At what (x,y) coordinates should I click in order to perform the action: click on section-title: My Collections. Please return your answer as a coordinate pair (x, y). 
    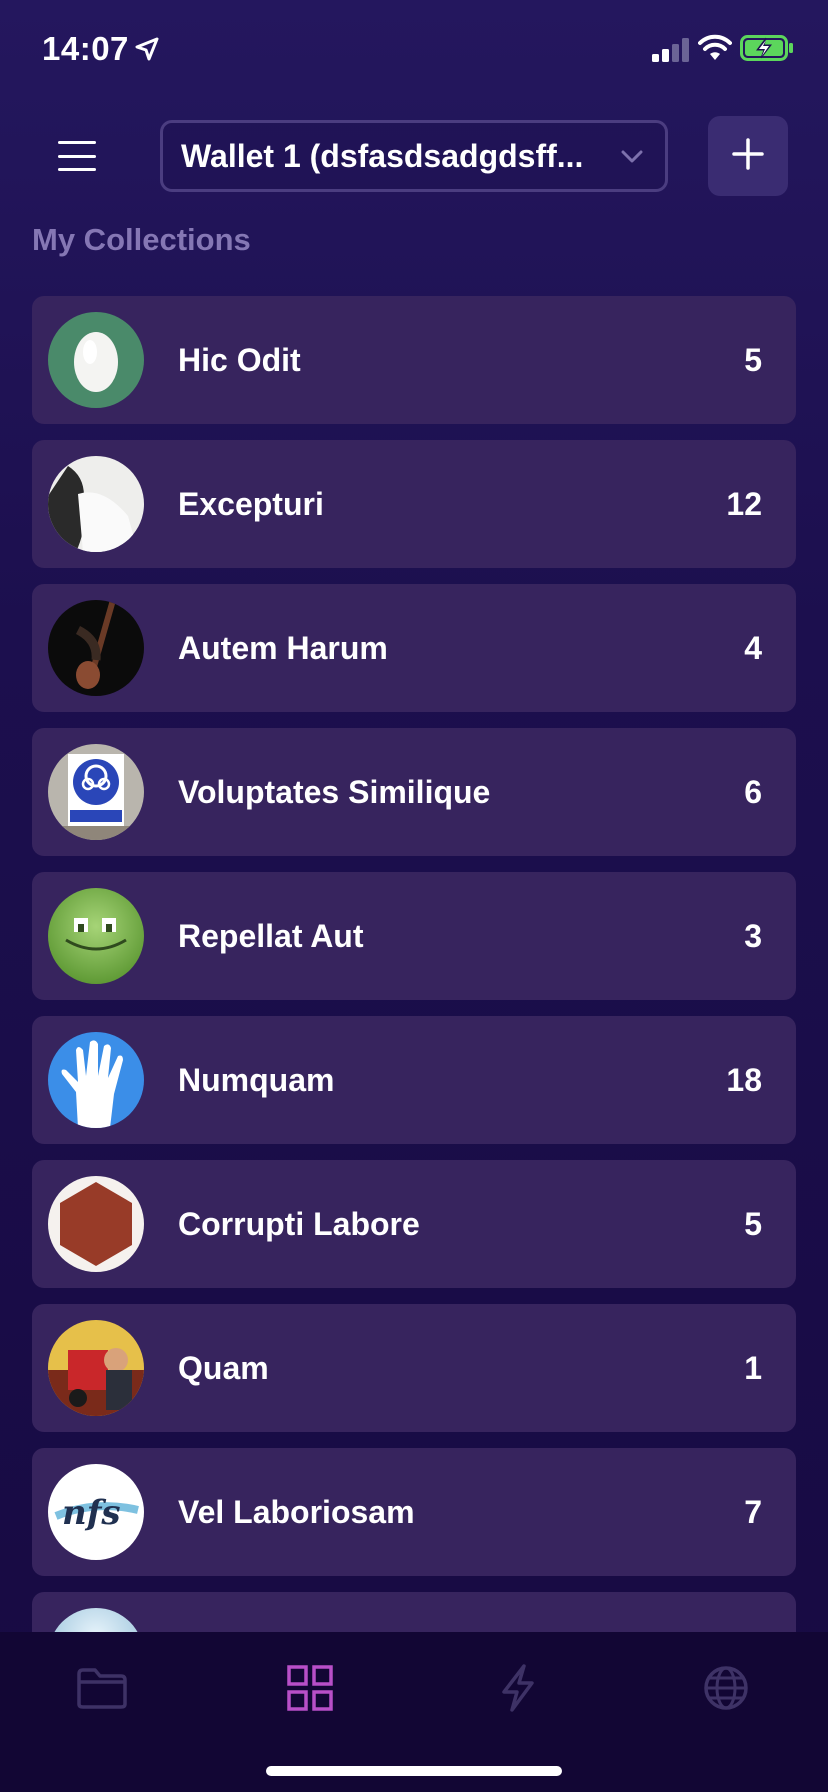
    Looking at the image, I should click on (141, 239).